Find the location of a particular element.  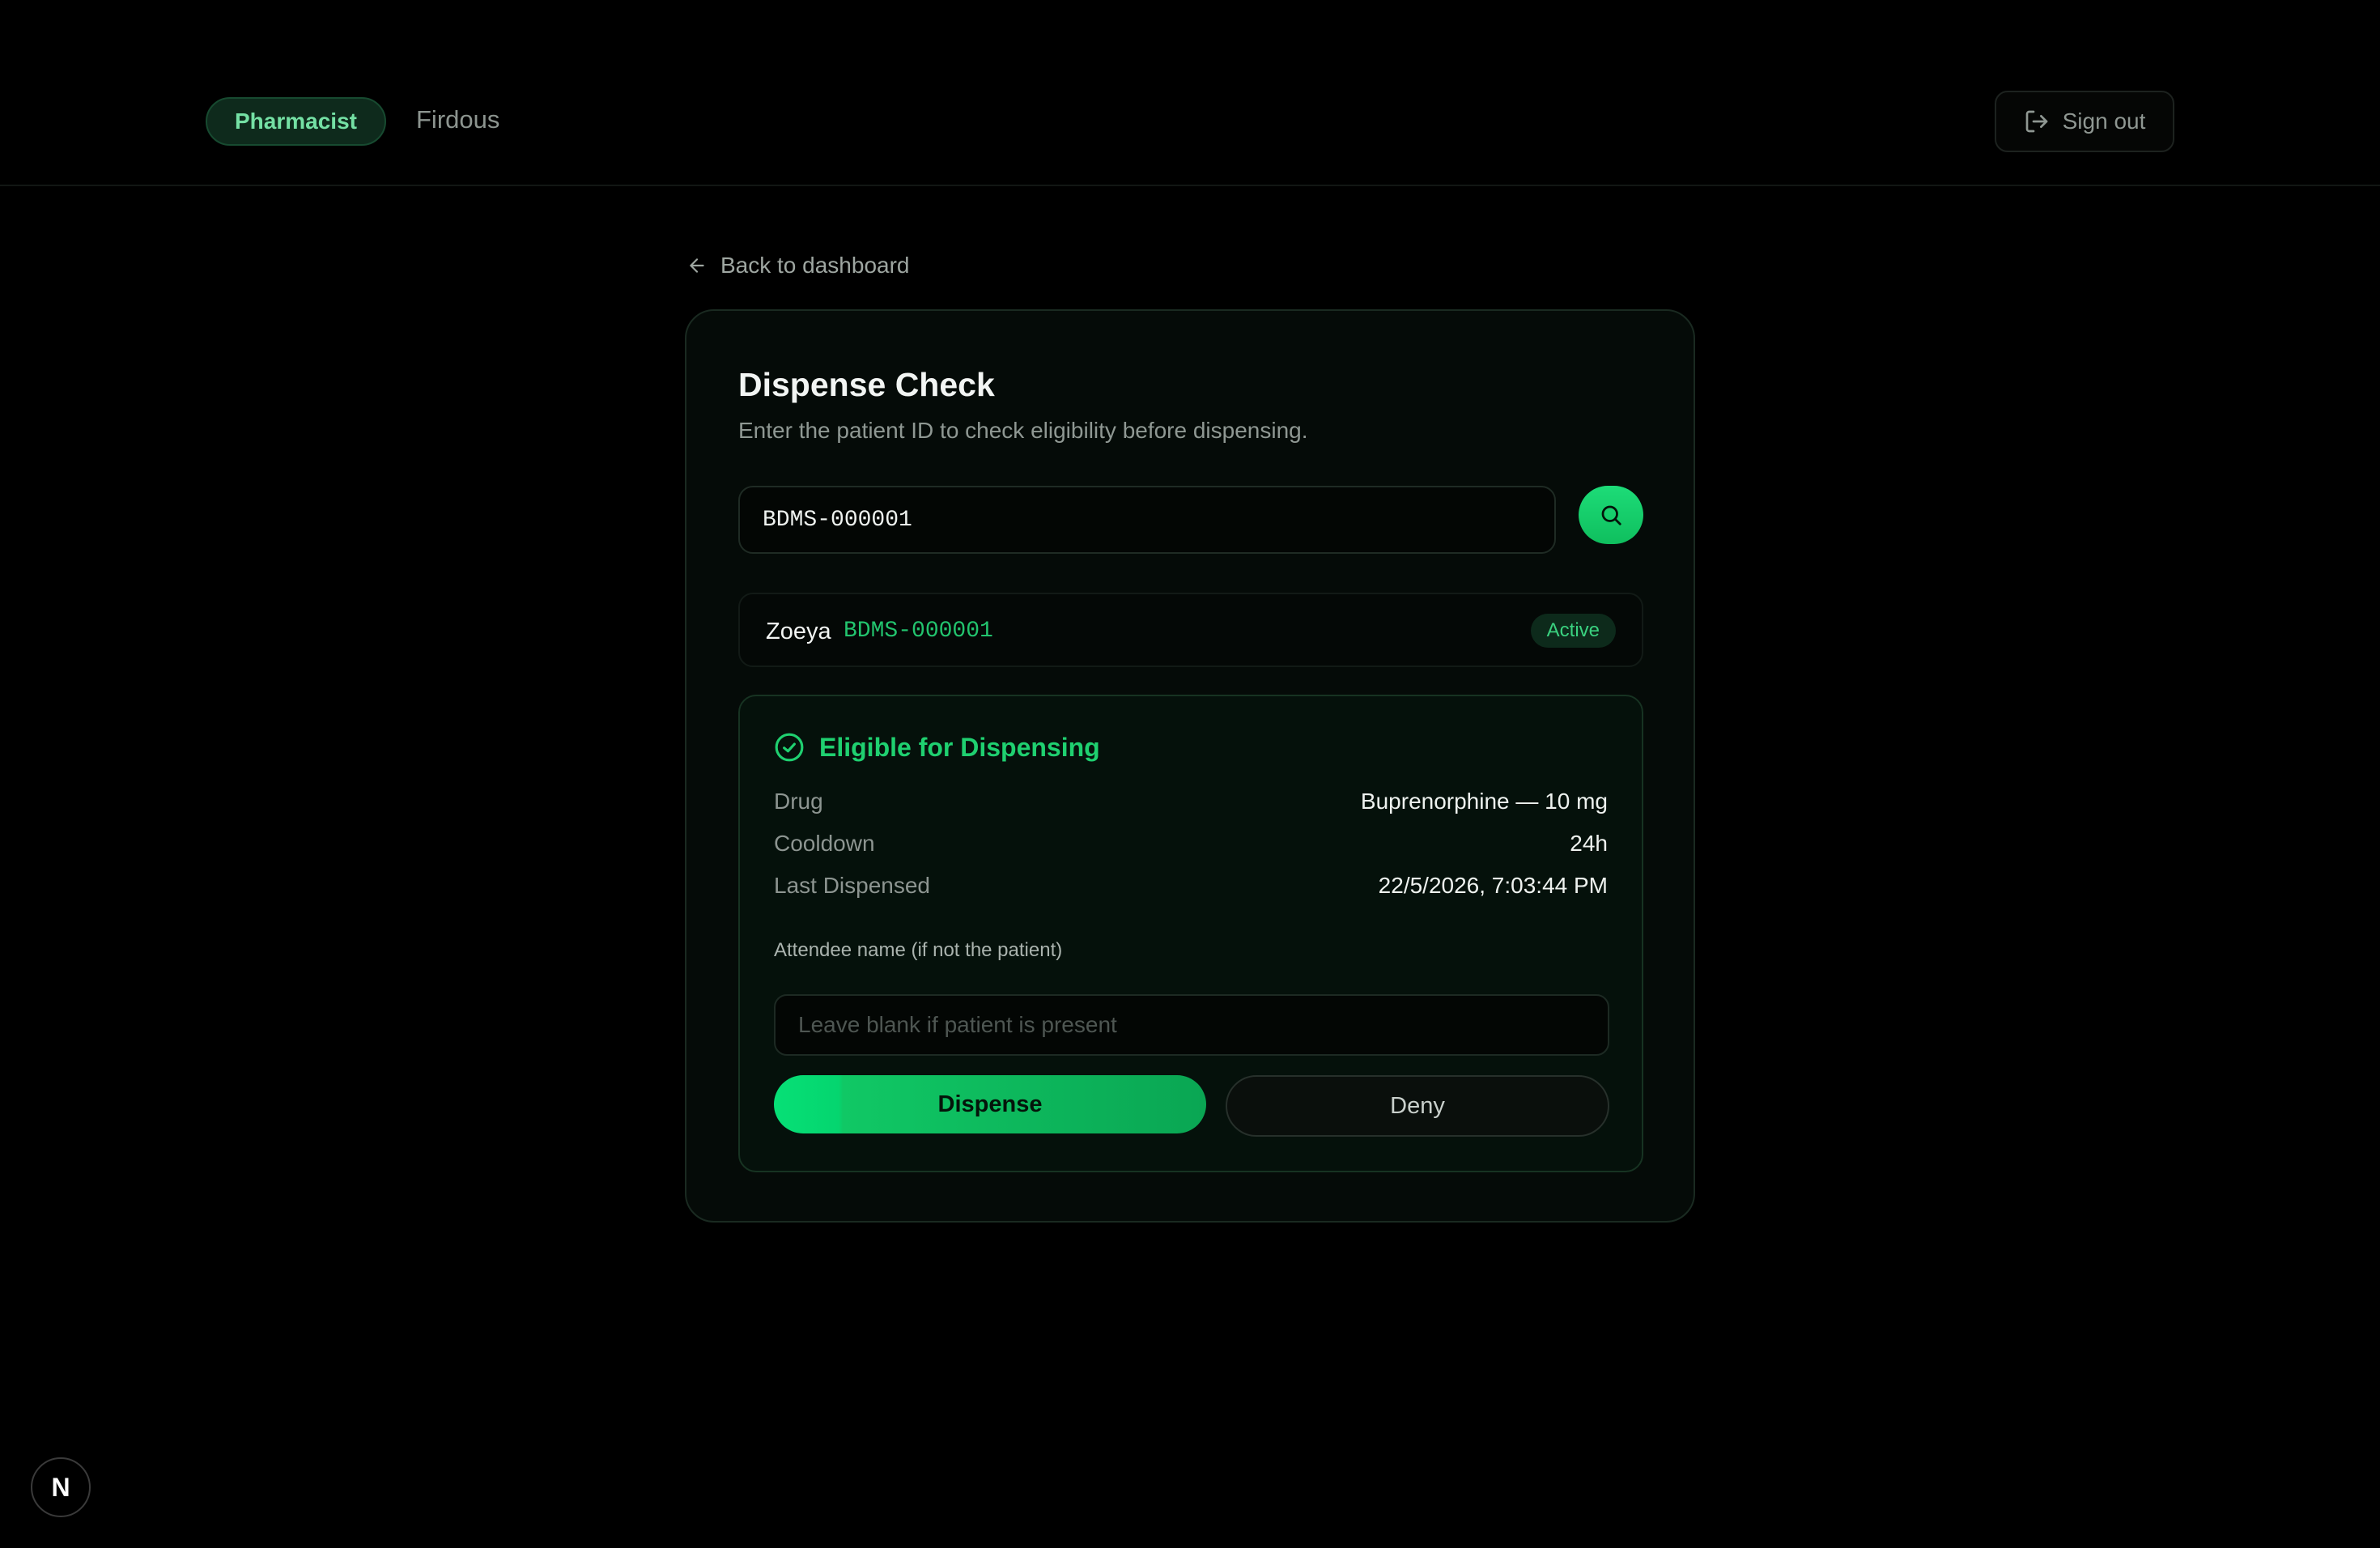

check-circle-icon is located at coordinates (789, 748).